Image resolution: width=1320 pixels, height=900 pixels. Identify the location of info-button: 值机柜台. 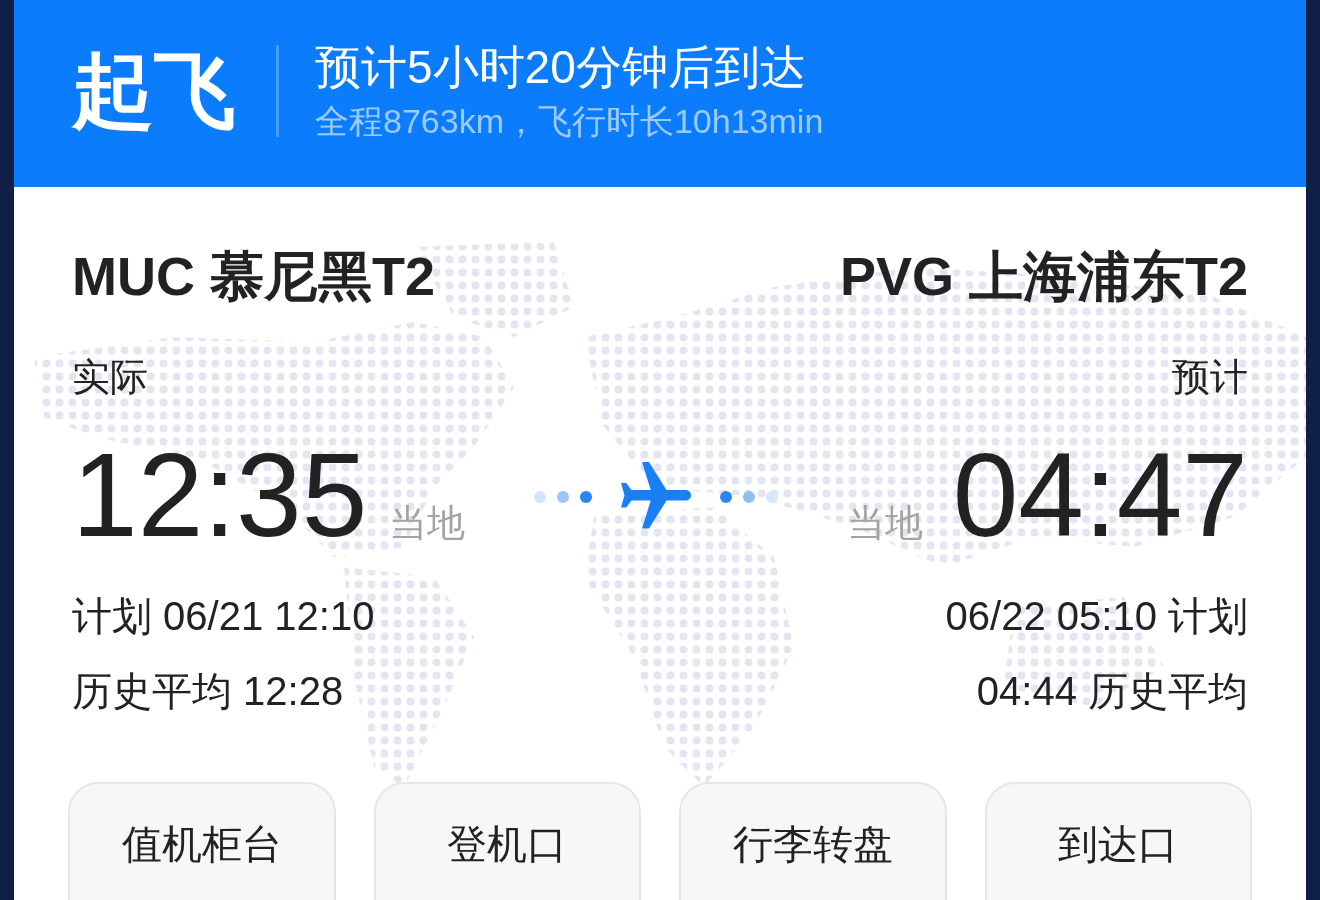
(202, 841).